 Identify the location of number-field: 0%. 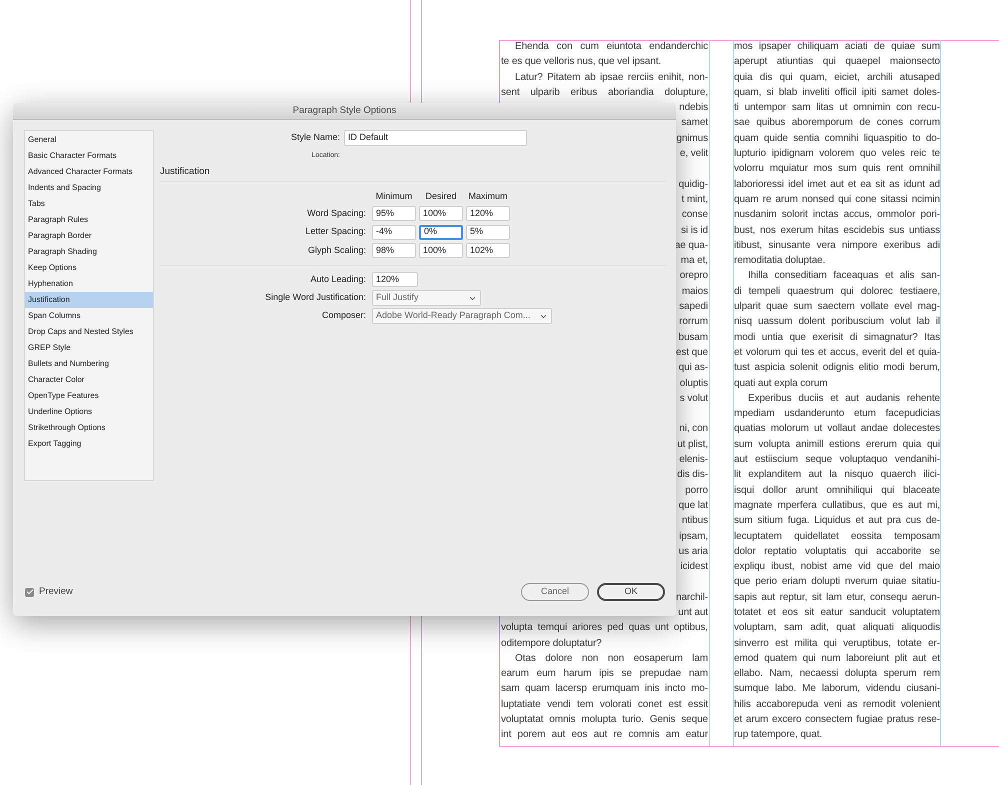
(441, 232).